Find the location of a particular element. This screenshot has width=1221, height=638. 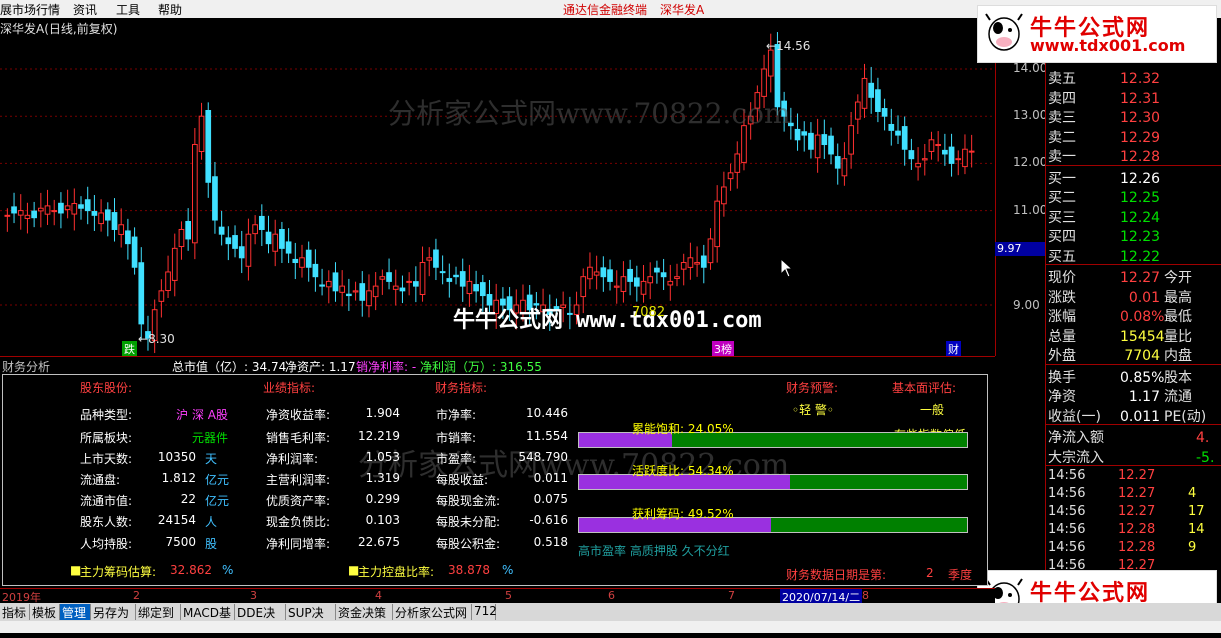

quote-value: 12.24 is located at coordinates (1140, 217).